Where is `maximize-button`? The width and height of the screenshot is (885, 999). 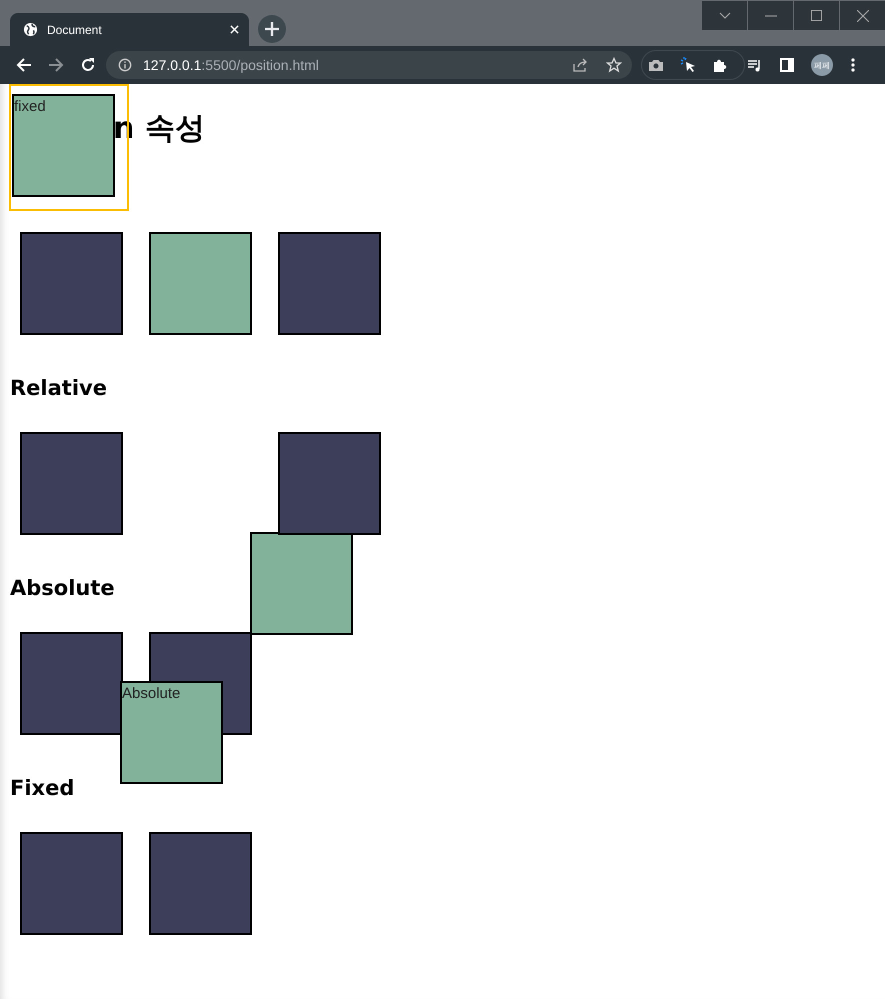
maximize-button is located at coordinates (816, 15).